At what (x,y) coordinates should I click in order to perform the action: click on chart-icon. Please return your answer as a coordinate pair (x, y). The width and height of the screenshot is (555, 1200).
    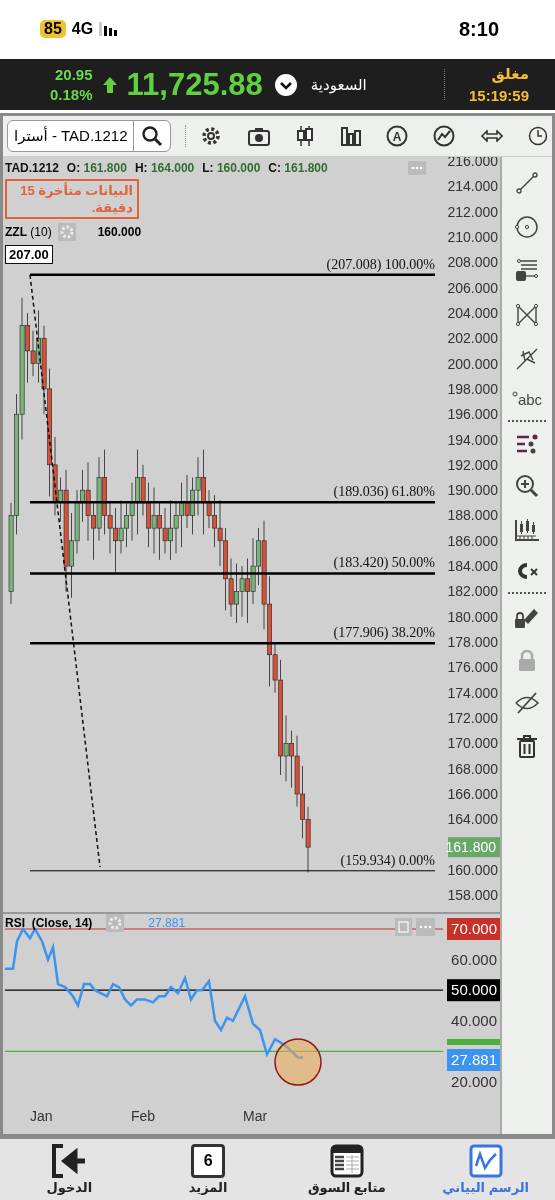
    Looking at the image, I should click on (485, 1161).